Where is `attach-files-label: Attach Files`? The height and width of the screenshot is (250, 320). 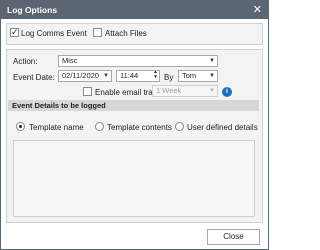 attach-files-label: Attach Files is located at coordinates (126, 33).